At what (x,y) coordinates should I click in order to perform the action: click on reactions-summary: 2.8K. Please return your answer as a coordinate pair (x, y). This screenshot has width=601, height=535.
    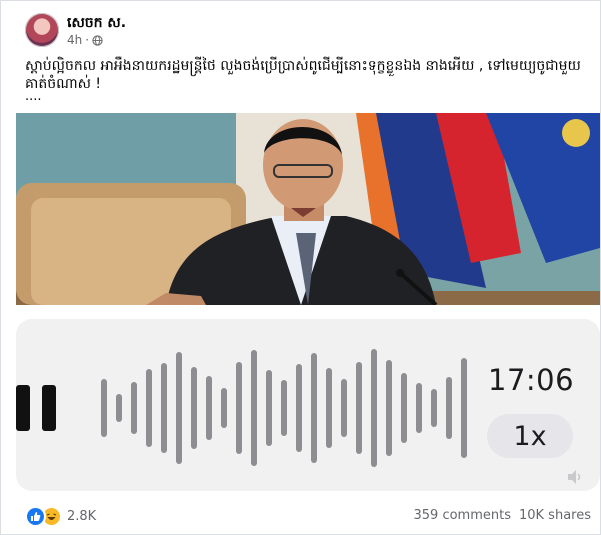
    Looking at the image, I should click on (60, 516).